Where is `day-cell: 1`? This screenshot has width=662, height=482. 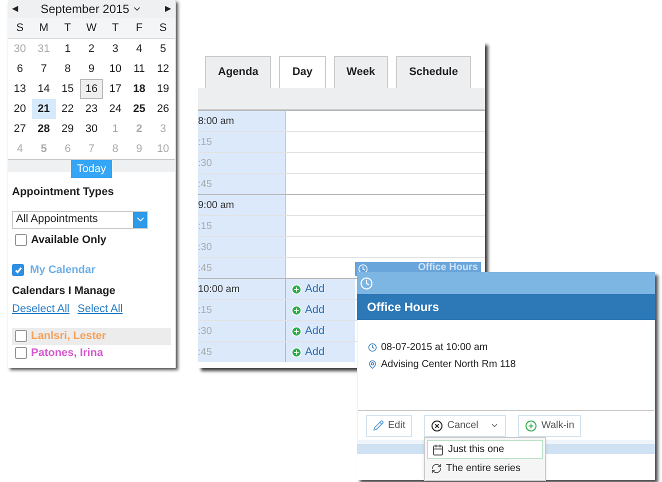 day-cell: 1 is located at coordinates (68, 49).